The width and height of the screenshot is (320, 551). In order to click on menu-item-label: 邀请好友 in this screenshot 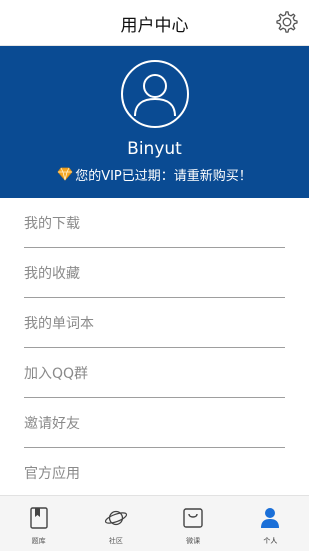, I will do `click(52, 423)`.